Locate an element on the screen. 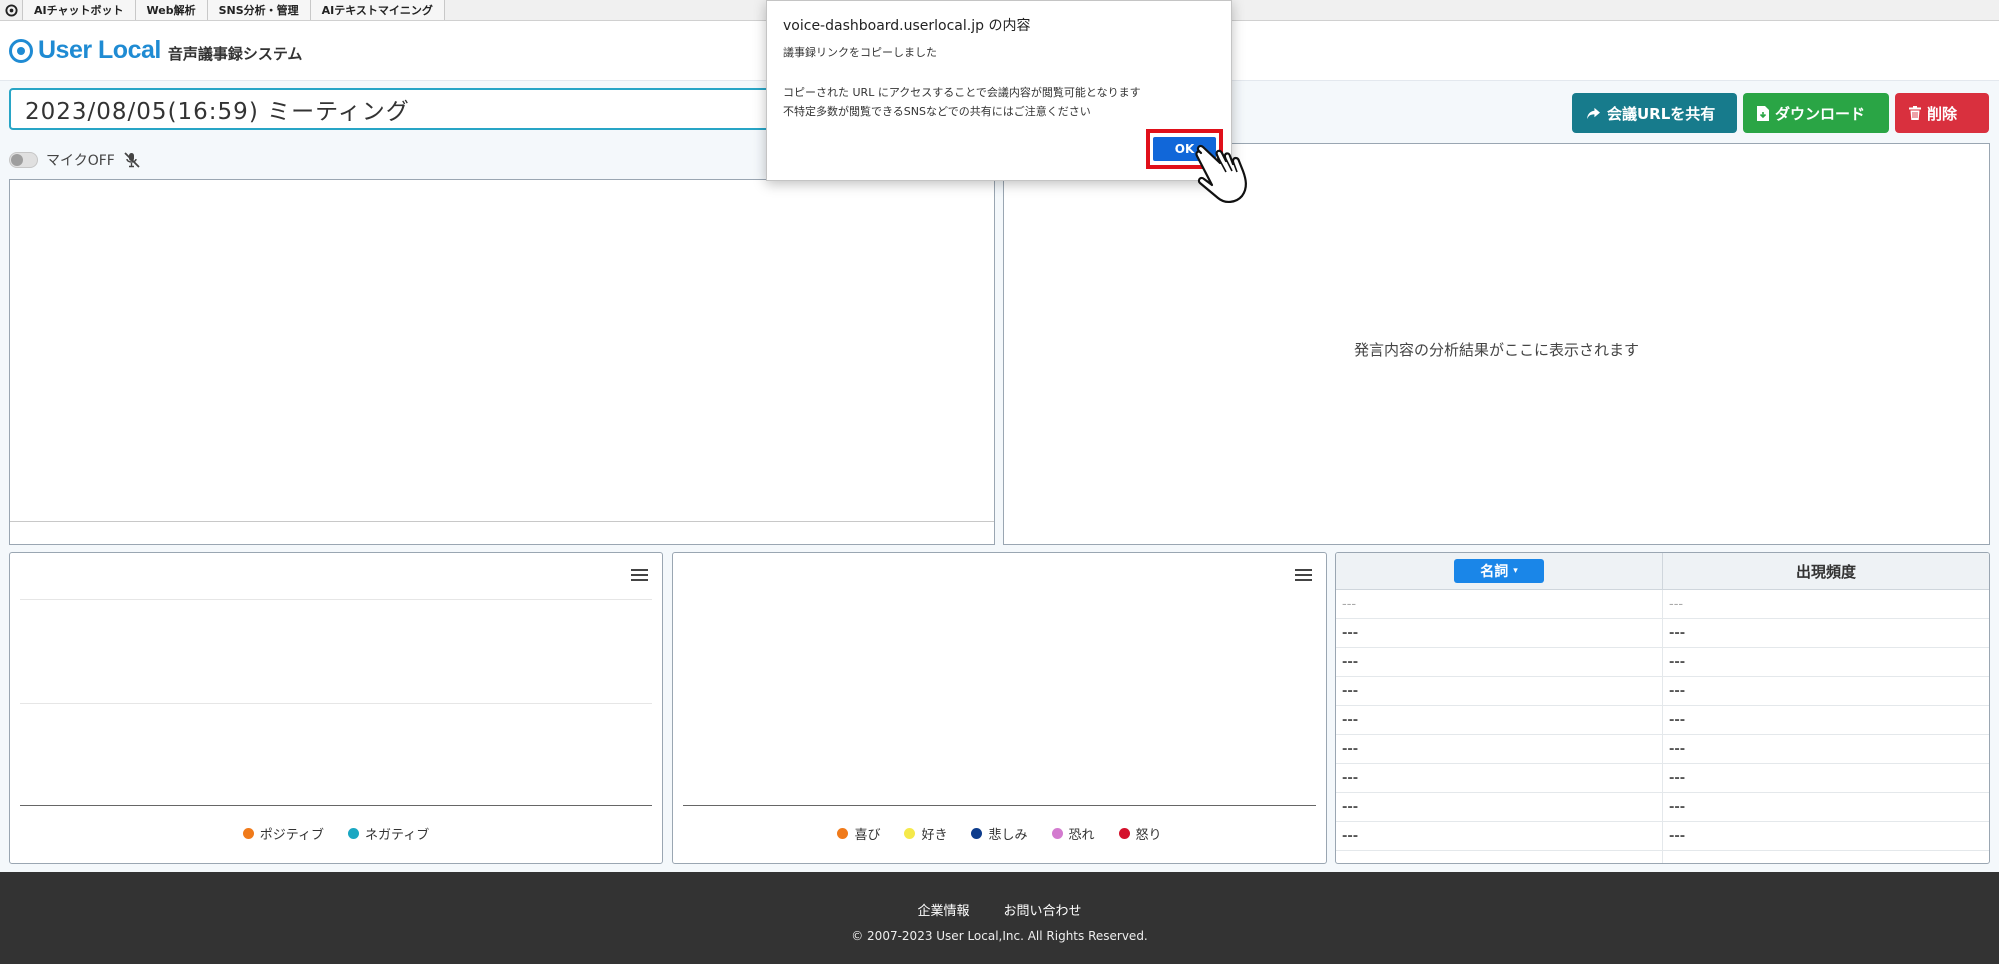 Image resolution: width=1999 pixels, height=977 pixels. emotion-legend: 喜び 好き 悲しみ 恐れ 怒り is located at coordinates (999, 833).